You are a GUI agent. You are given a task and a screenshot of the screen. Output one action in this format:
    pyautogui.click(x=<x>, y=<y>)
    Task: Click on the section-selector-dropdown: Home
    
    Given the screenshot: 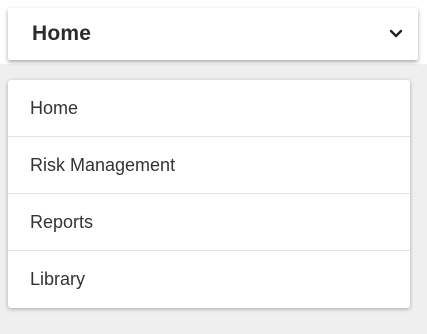 What is the action you would take?
    pyautogui.click(x=213, y=34)
    